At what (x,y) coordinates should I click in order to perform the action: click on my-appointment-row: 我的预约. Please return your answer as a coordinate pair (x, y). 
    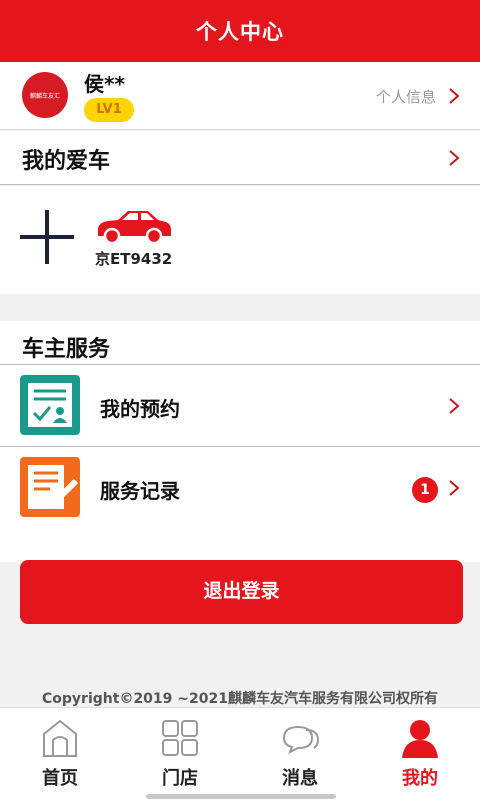
    Looking at the image, I should click on (240, 406).